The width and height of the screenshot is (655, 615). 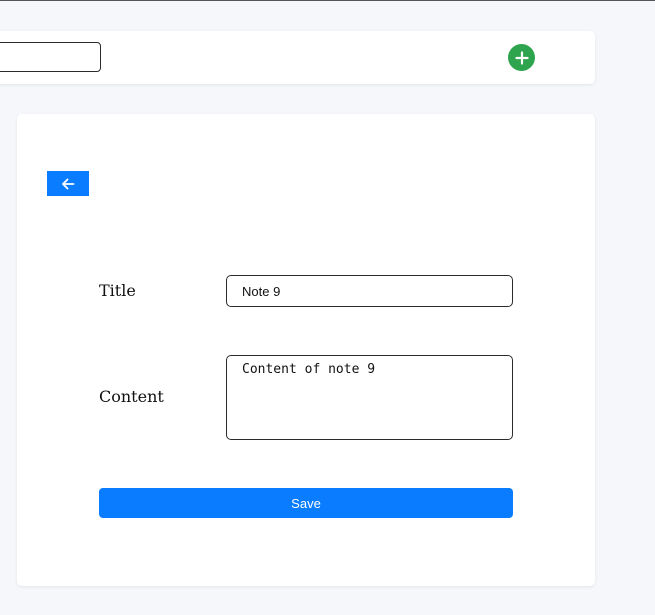 I want to click on arrow-left-icon, so click(x=68, y=183).